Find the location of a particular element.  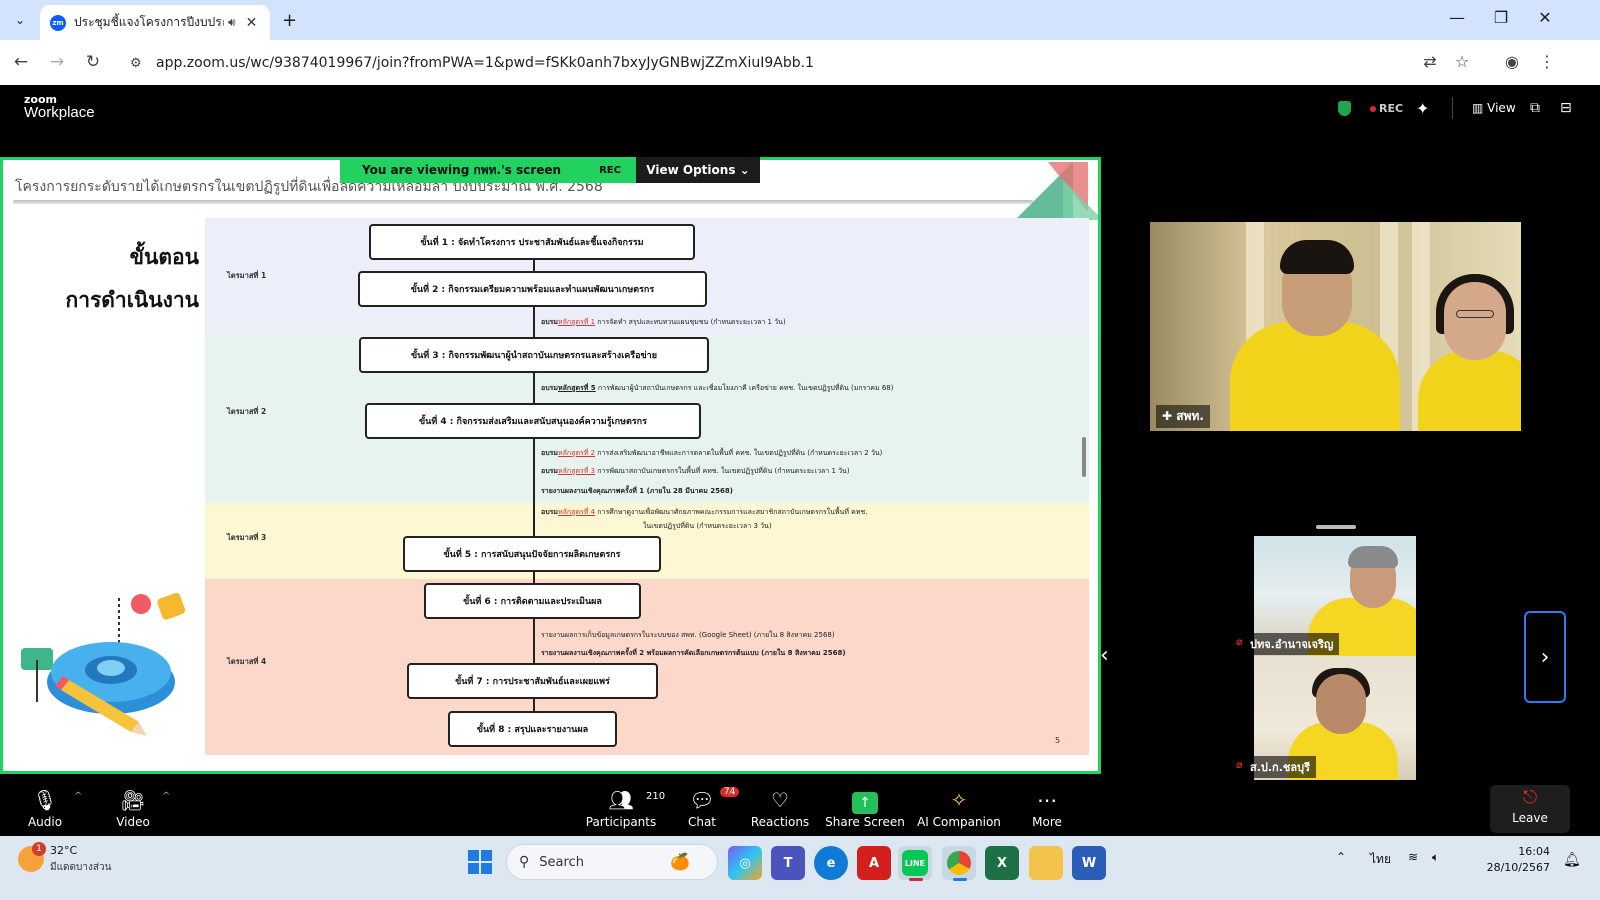

slide-page-number: 5 is located at coordinates (1058, 740).